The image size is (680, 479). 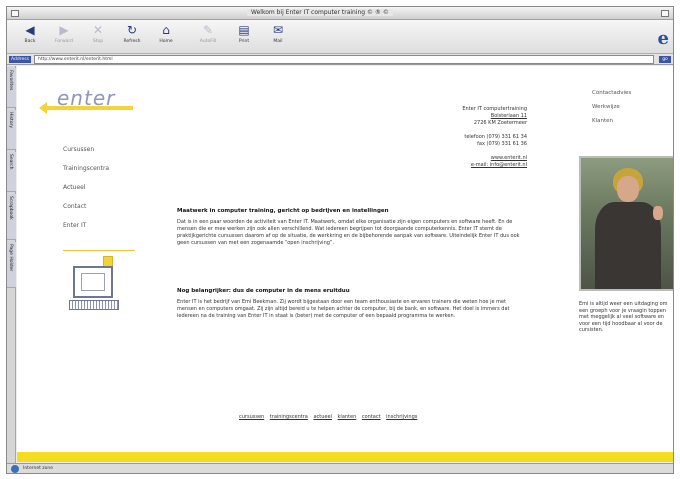 I want to click on nav-trainingscentra: Trainingscentra, so click(x=86, y=174).